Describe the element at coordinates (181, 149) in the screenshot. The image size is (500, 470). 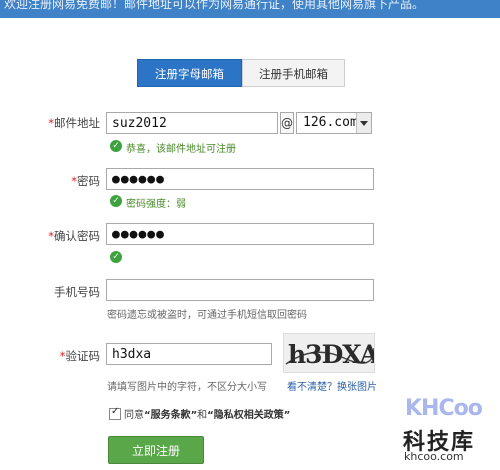
I see `email-ok-message: 恭喜，该邮件地址可注册` at that location.